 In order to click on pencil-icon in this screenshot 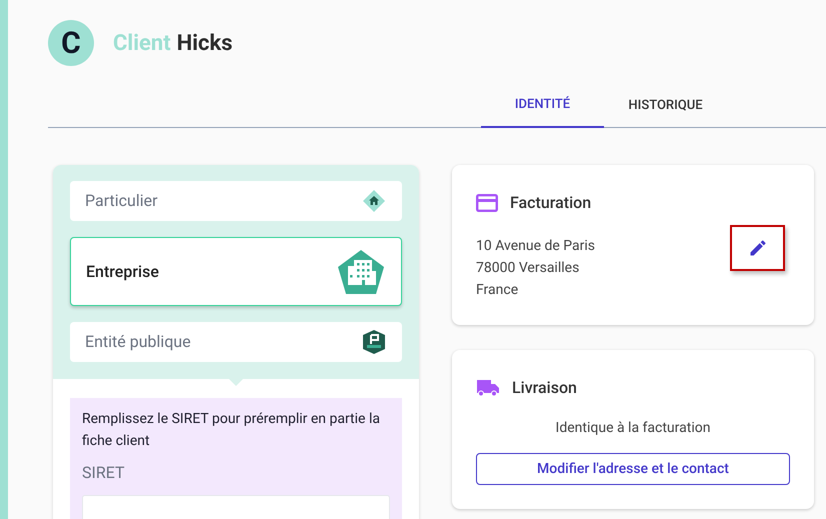, I will do `click(758, 248)`.